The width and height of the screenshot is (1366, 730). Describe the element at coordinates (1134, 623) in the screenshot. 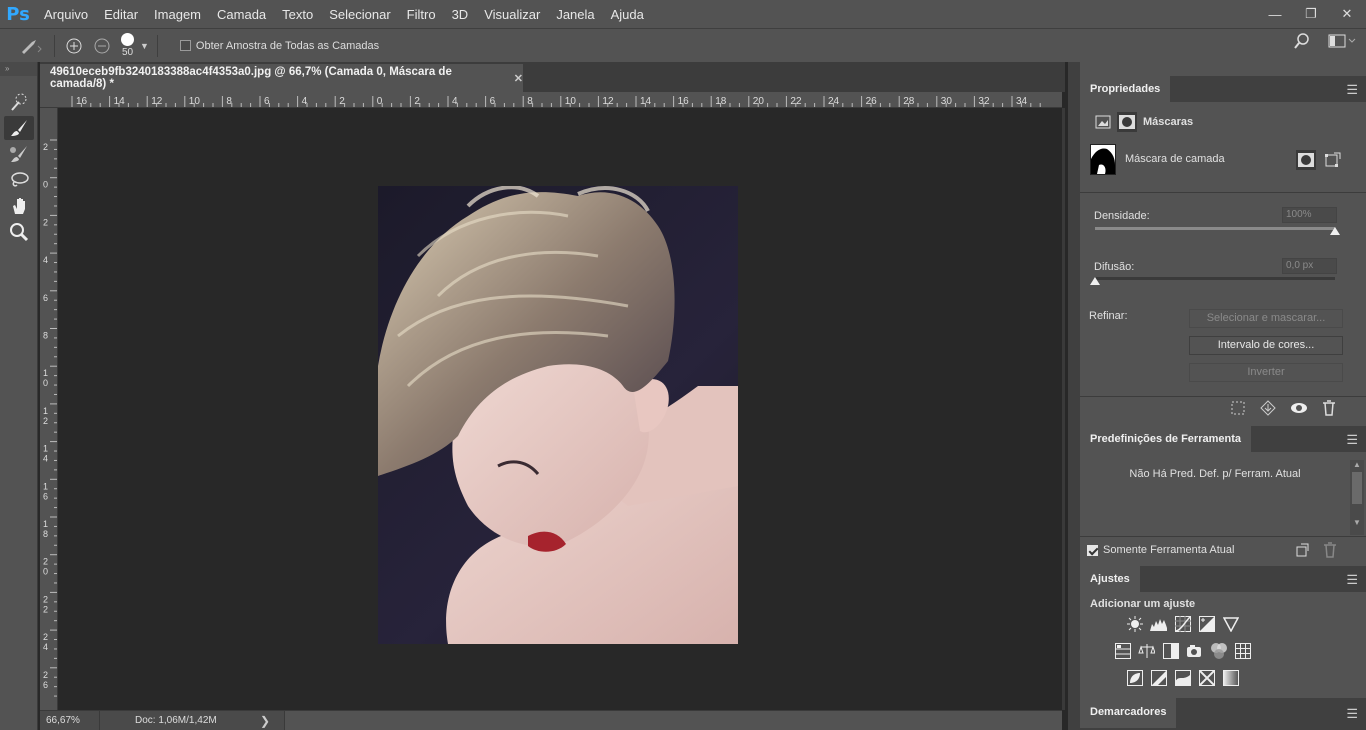

I see `brightness-contrast-icon` at that location.